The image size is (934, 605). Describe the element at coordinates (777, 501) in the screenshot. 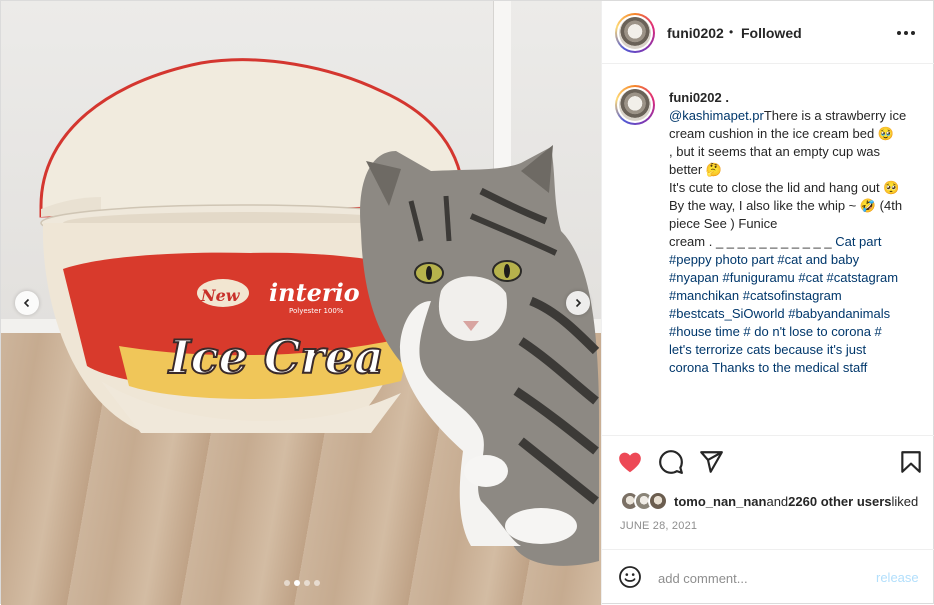

I see `likes-and-text: and` at that location.